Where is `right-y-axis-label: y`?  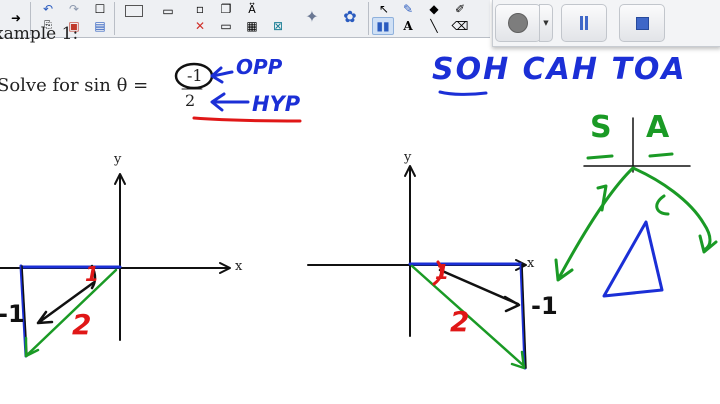
right-y-axis-label: y is located at coordinates (408, 157).